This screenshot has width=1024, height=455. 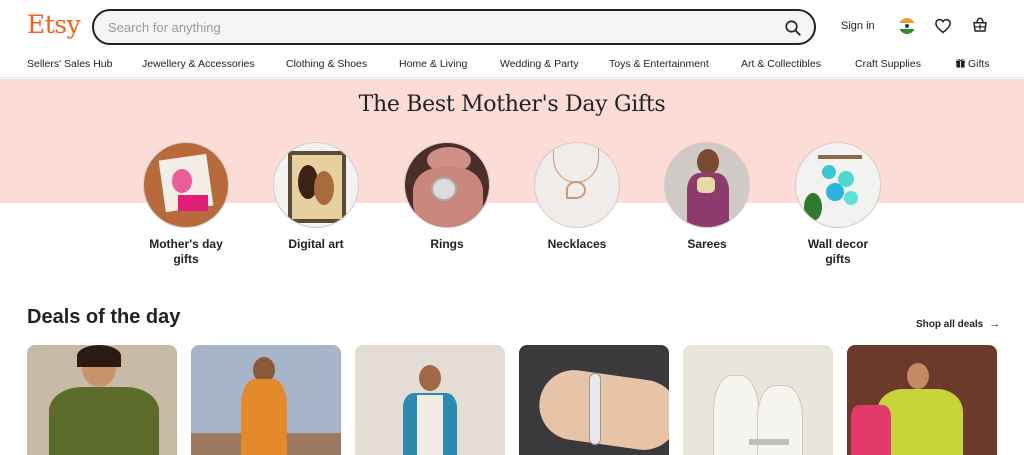 What do you see at coordinates (907, 26) in the screenshot?
I see `india-flag-icon` at bounding box center [907, 26].